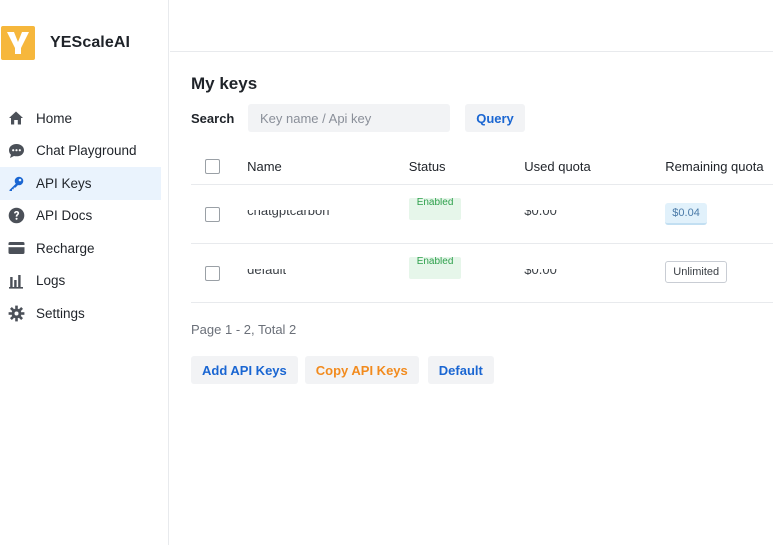 The image size is (773, 545). What do you see at coordinates (16, 248) in the screenshot?
I see `credit-card-icon` at bounding box center [16, 248].